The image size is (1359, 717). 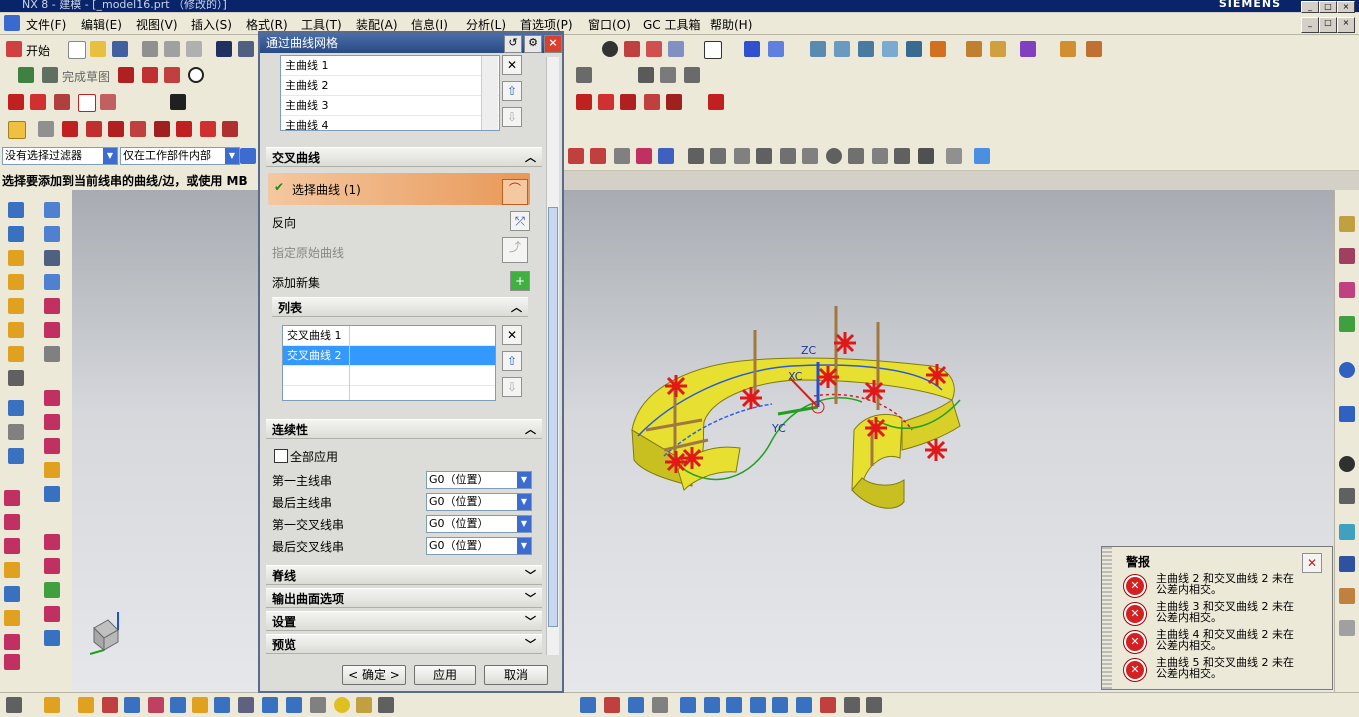 I want to click on block-icon, so click(x=132, y=705).